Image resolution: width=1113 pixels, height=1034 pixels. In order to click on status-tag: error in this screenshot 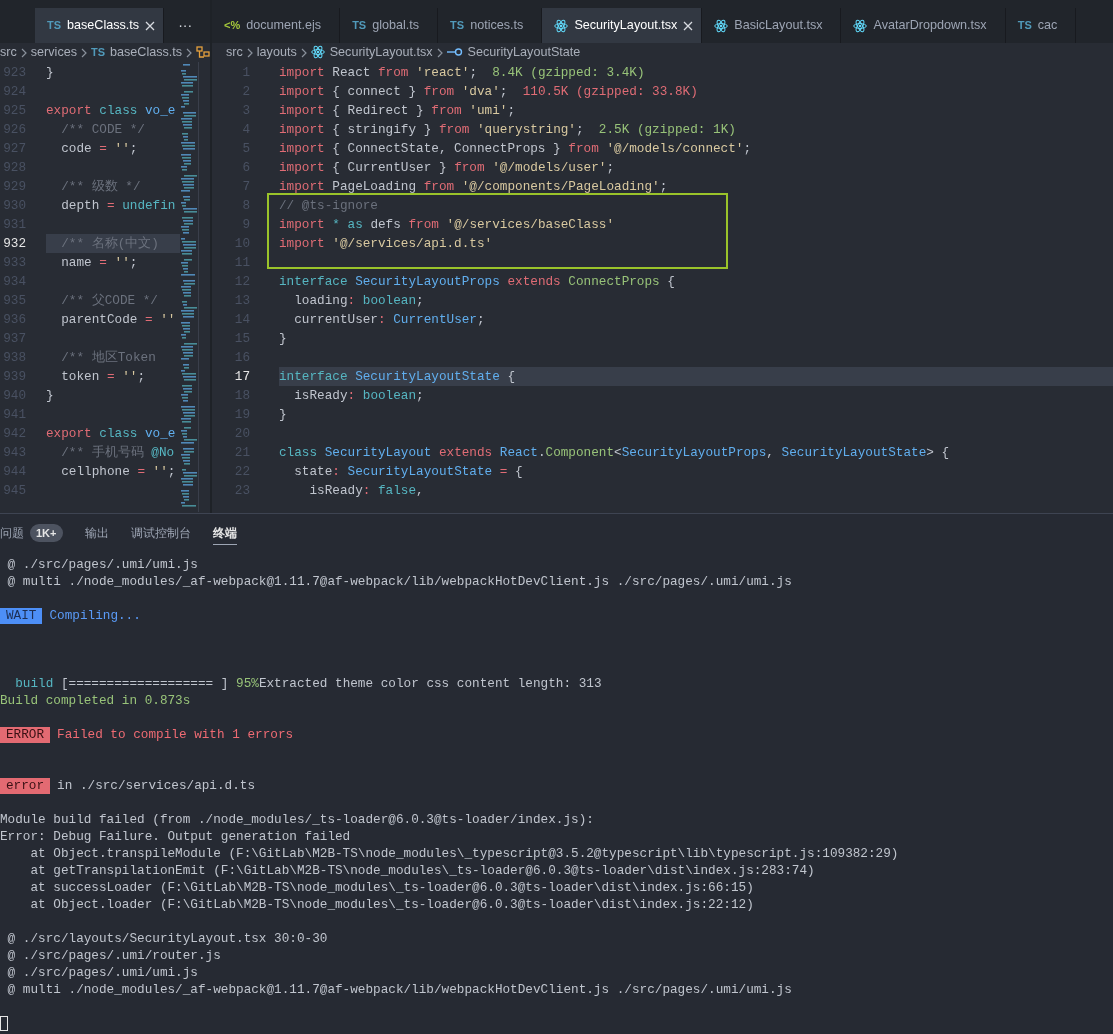, I will do `click(25, 785)`.